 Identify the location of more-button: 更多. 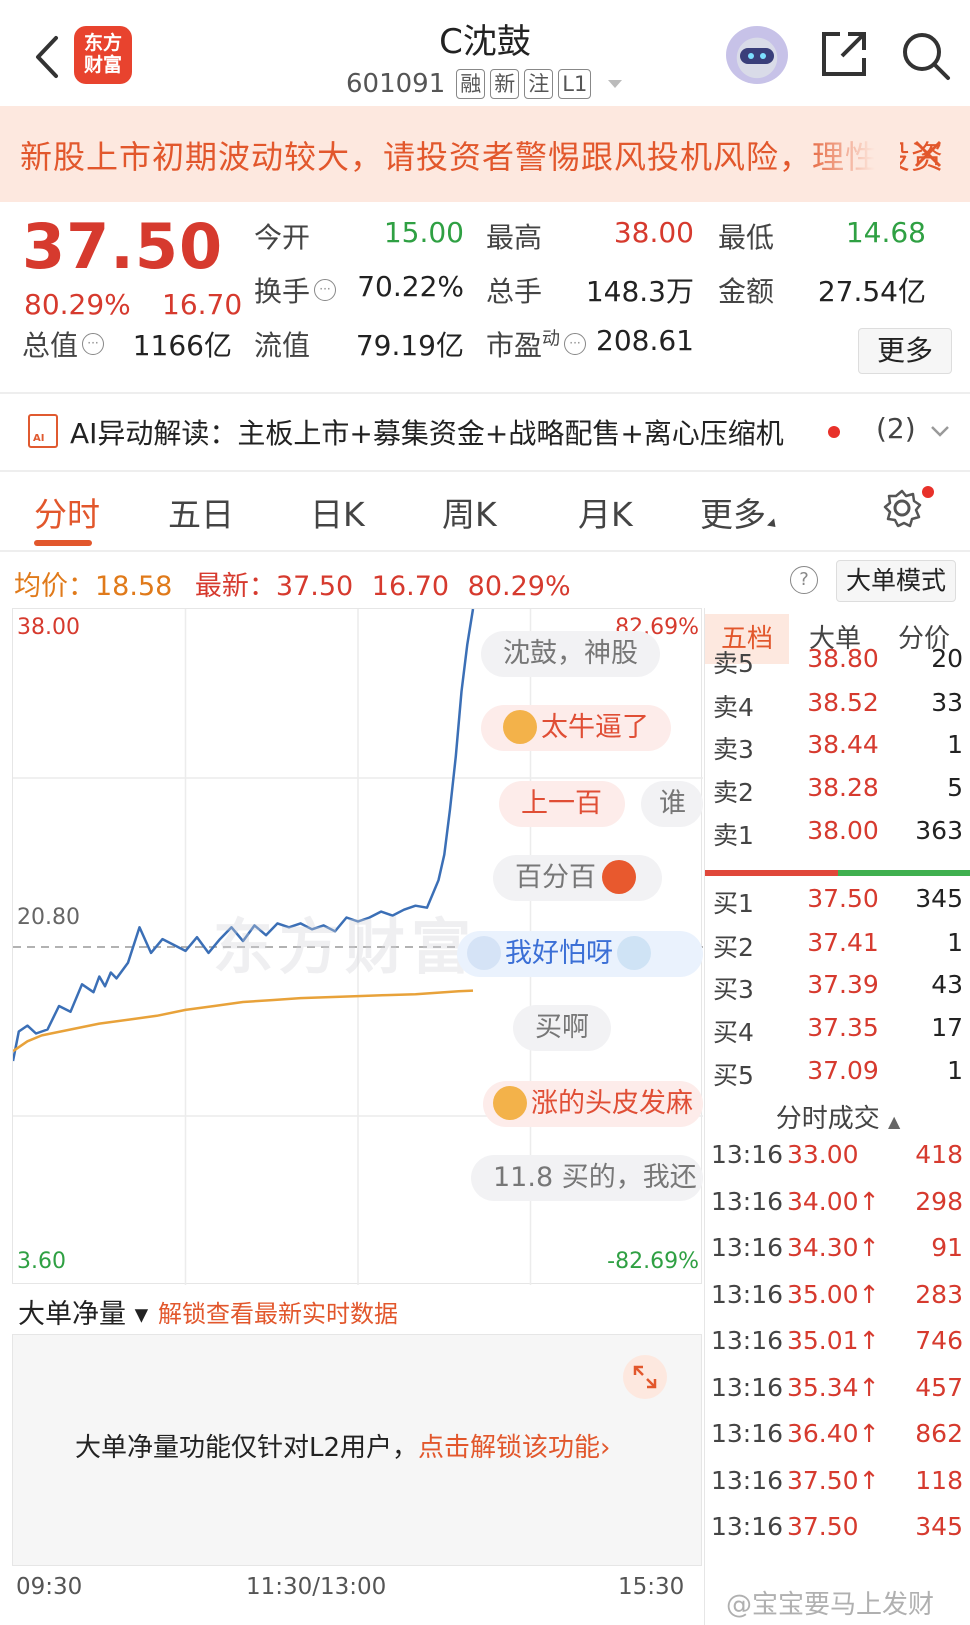
(905, 351).